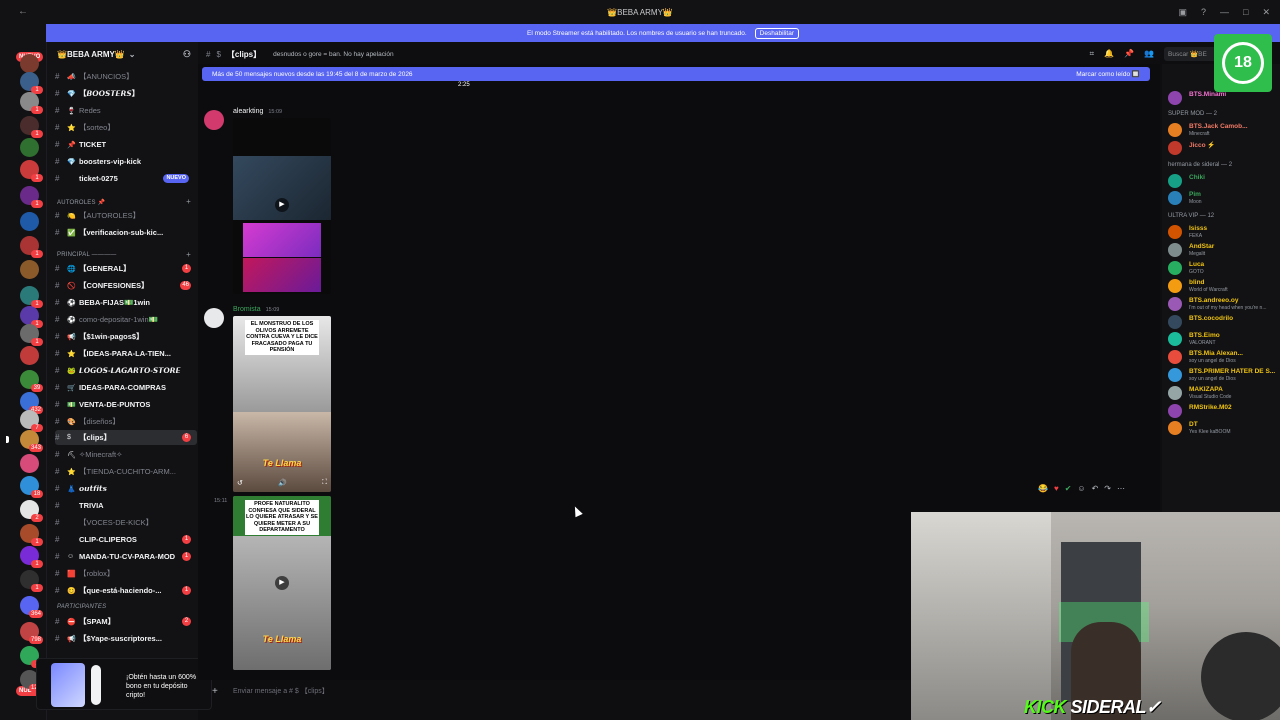 The height and width of the screenshot is (720, 1280). I want to click on video-controls: ↺ 🔊 ⛶, so click(282, 483).